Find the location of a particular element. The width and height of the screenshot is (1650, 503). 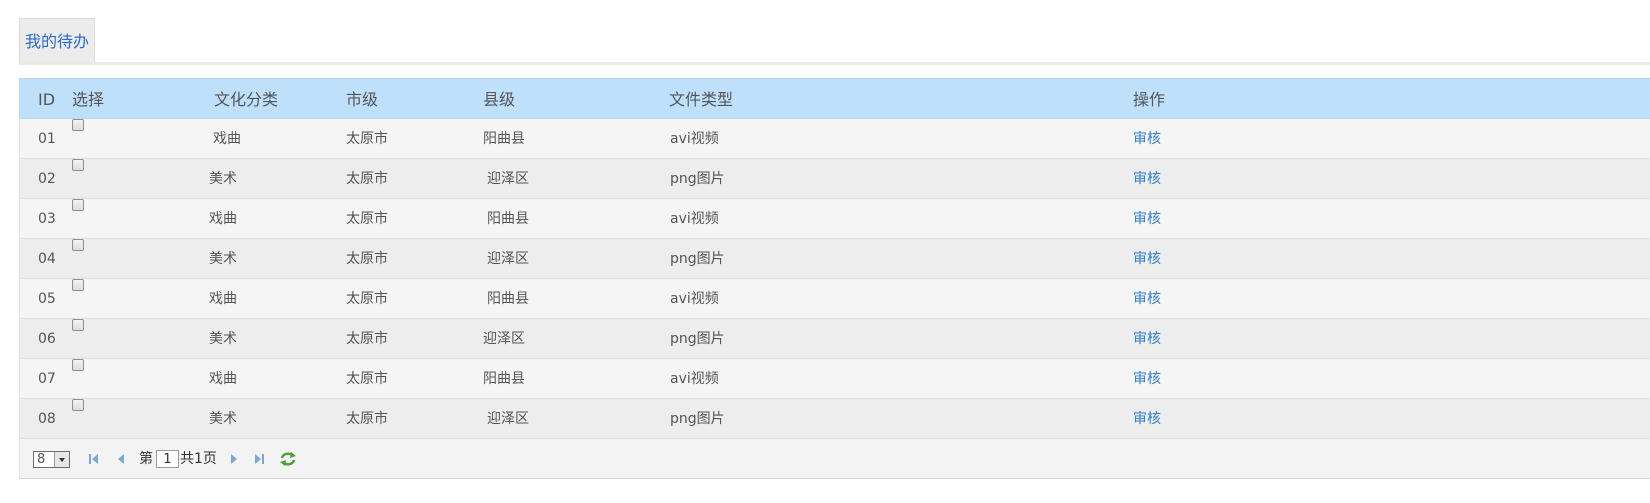

row-id: 08 is located at coordinates (47, 419).